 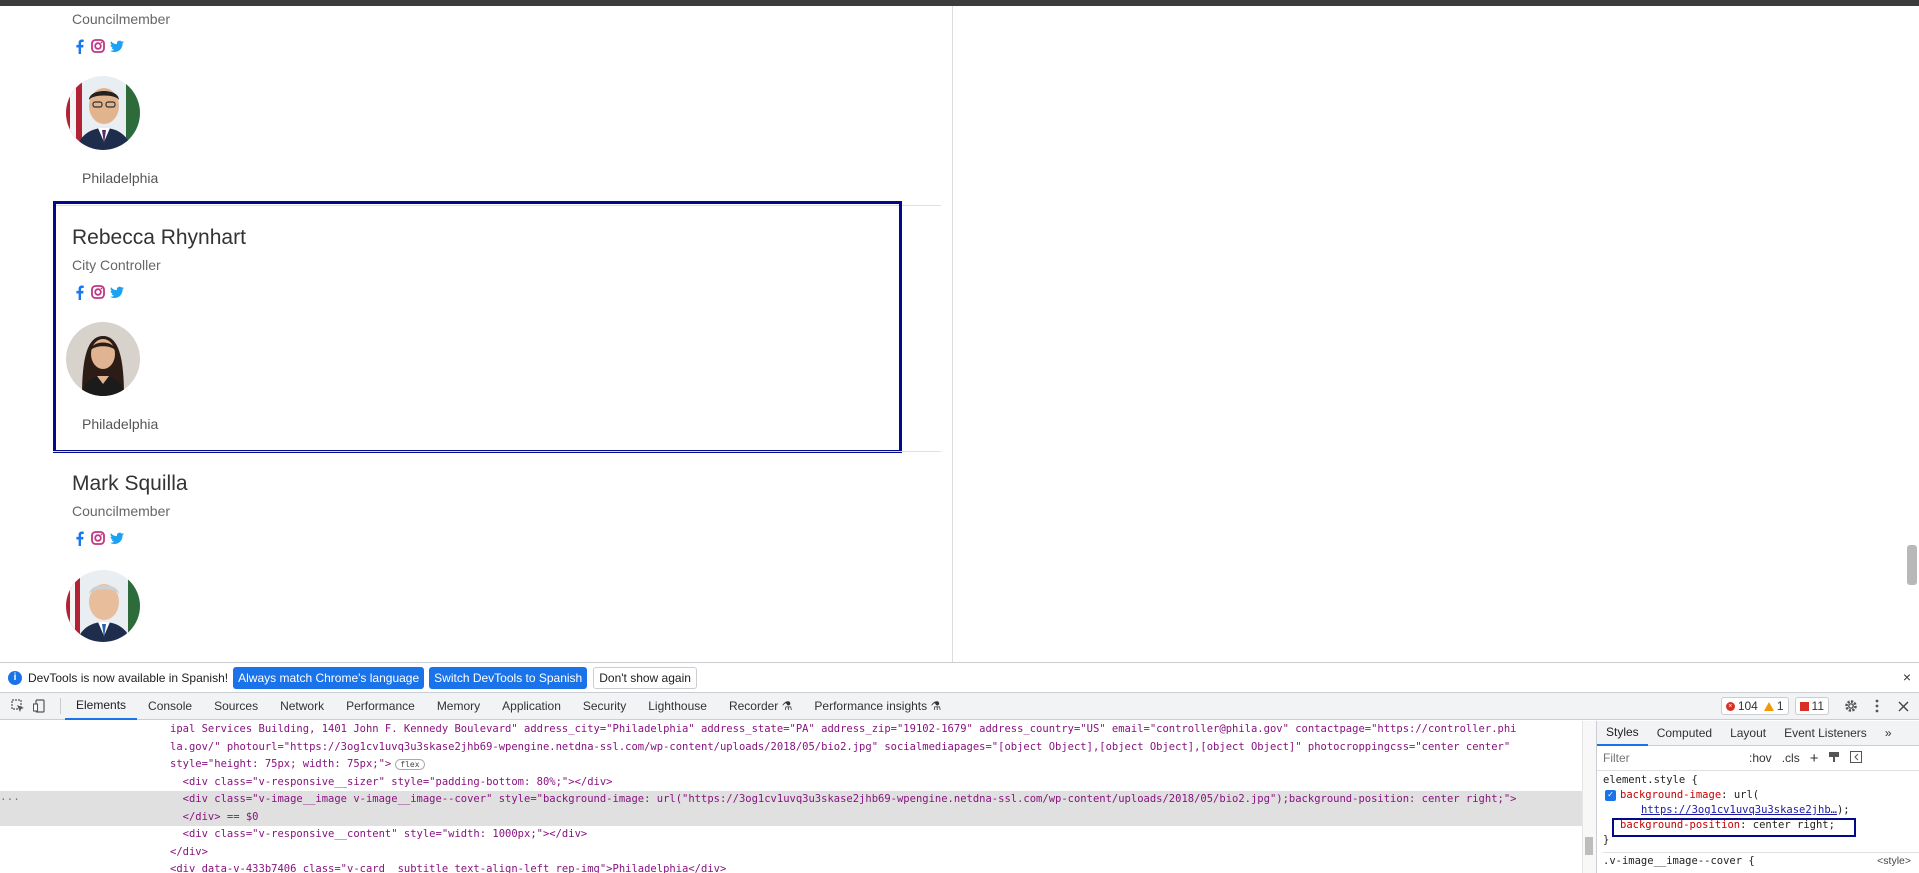 What do you see at coordinates (1912, 565) in the screenshot?
I see `page-scrollbar-thumb` at bounding box center [1912, 565].